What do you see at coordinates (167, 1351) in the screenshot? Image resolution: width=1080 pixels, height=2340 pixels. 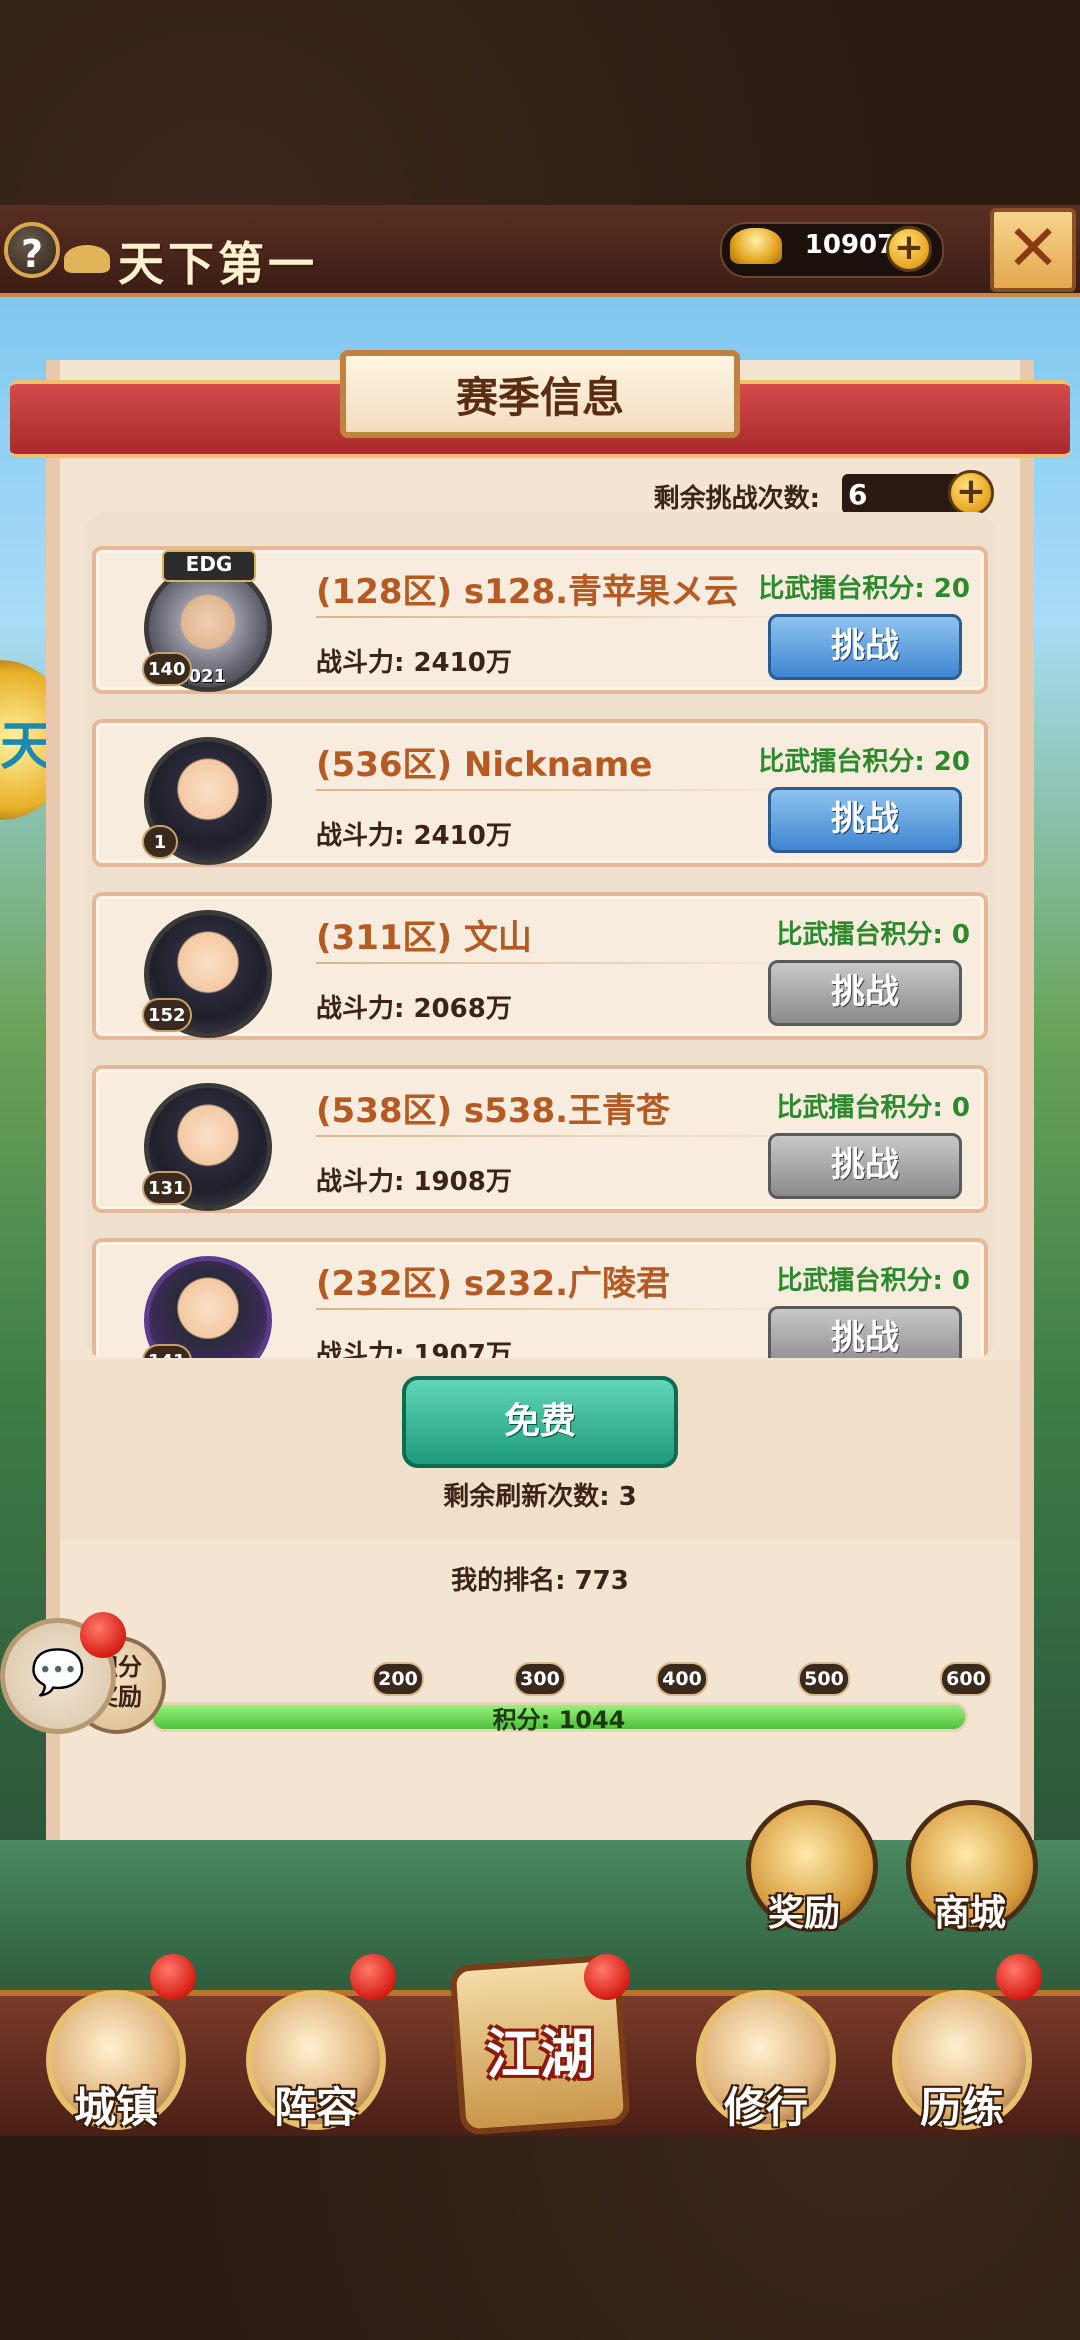 I see `level-badge: 141` at bounding box center [167, 1351].